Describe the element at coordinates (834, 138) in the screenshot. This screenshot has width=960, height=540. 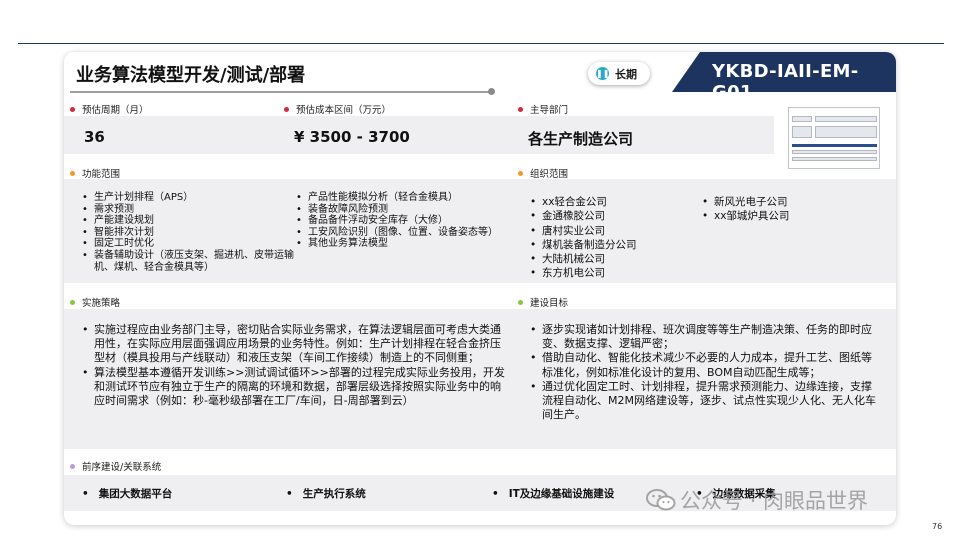
I see `thumbnail-preview` at that location.